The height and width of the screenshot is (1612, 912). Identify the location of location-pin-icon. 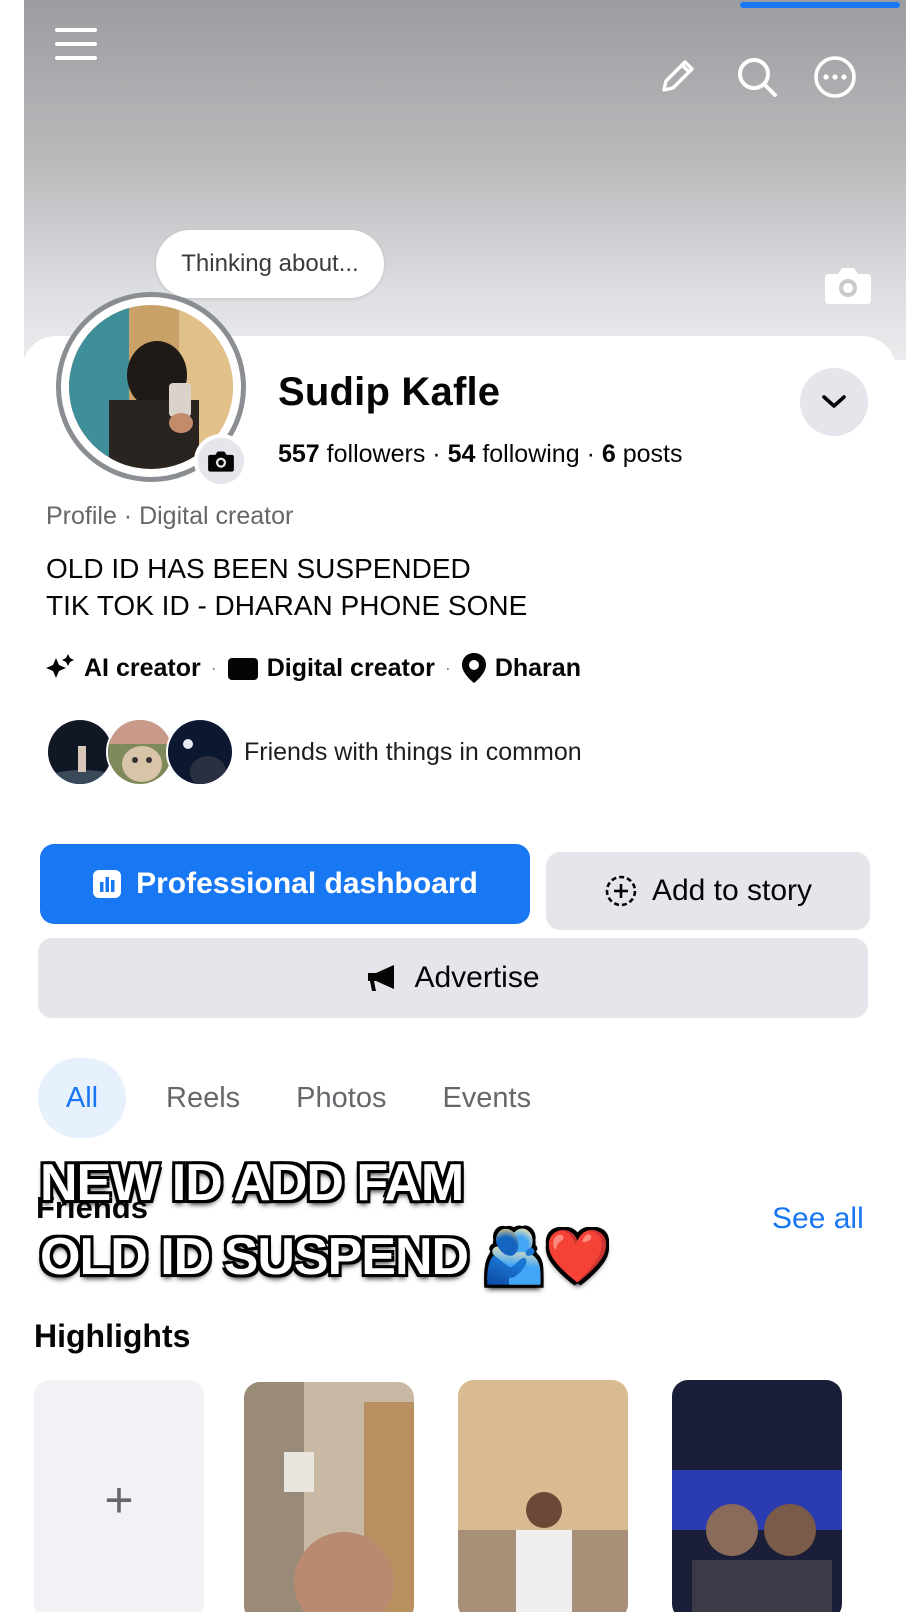
(473, 668).